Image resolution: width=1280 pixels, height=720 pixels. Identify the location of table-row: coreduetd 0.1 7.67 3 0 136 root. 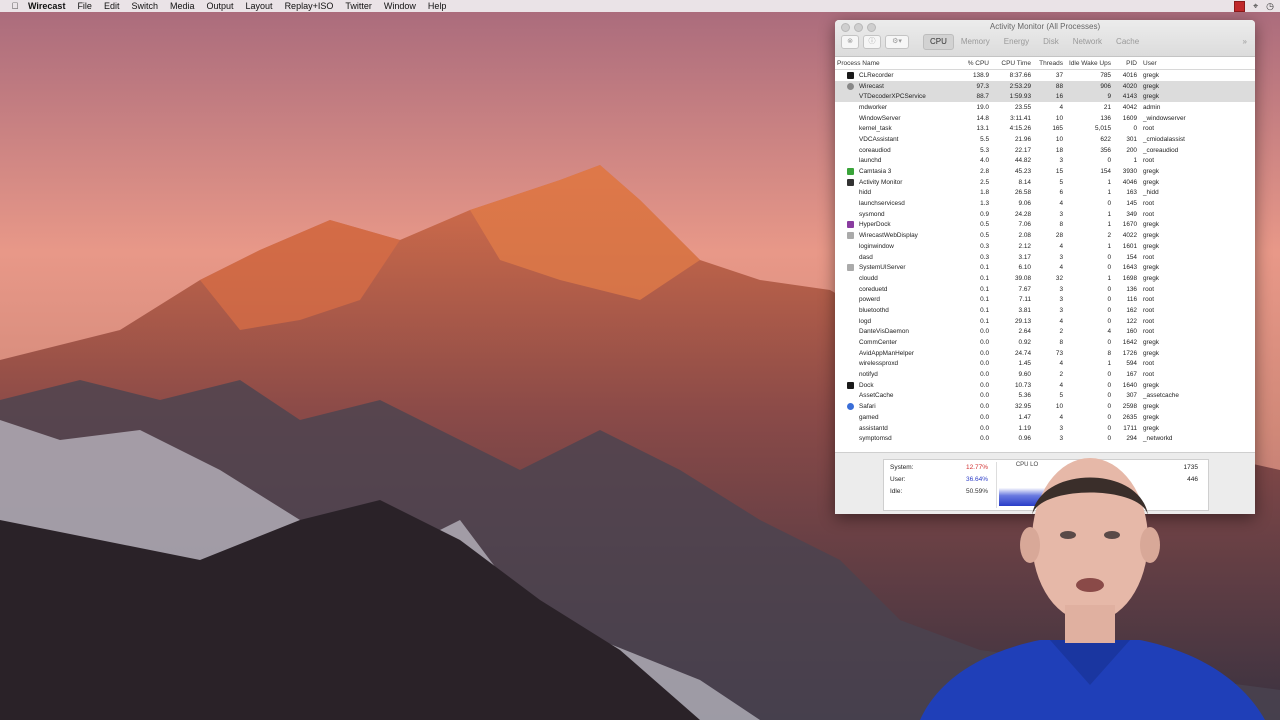
(1045, 289).